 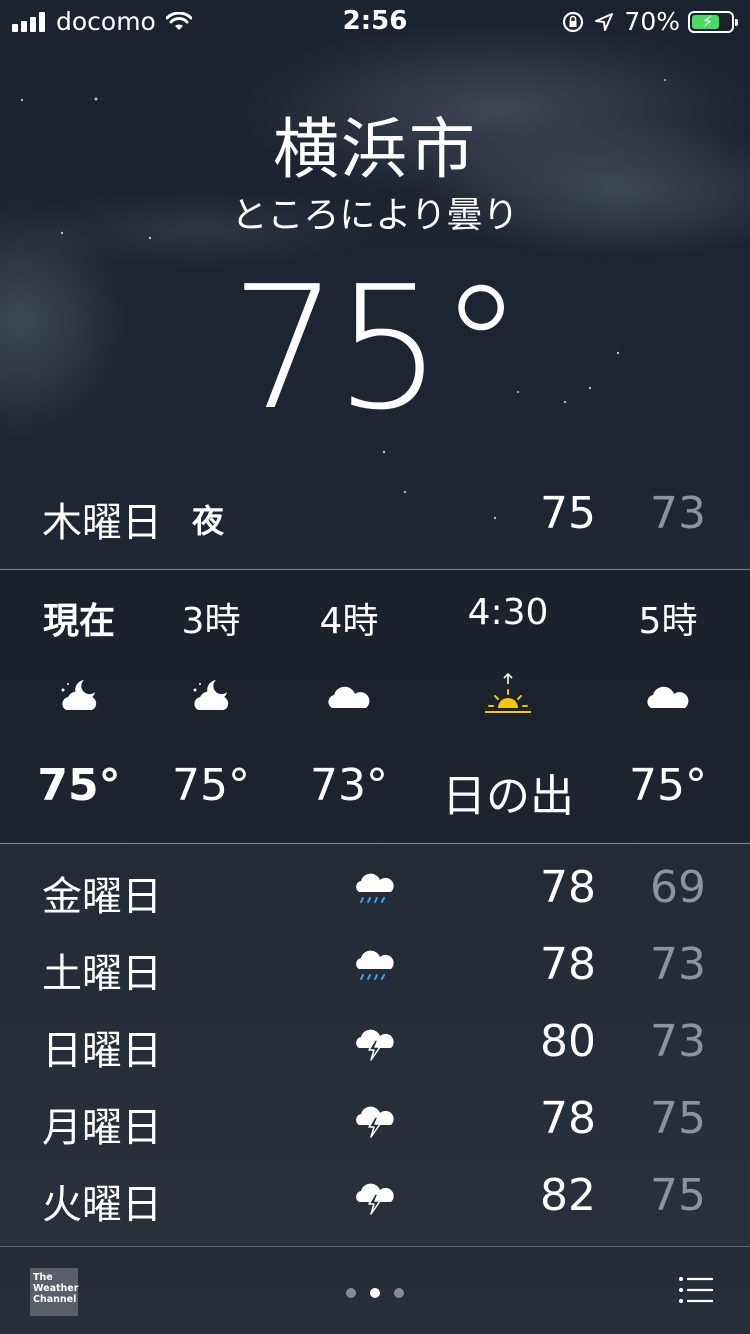 What do you see at coordinates (668, 621) in the screenshot?
I see `hour-label: 5時` at bounding box center [668, 621].